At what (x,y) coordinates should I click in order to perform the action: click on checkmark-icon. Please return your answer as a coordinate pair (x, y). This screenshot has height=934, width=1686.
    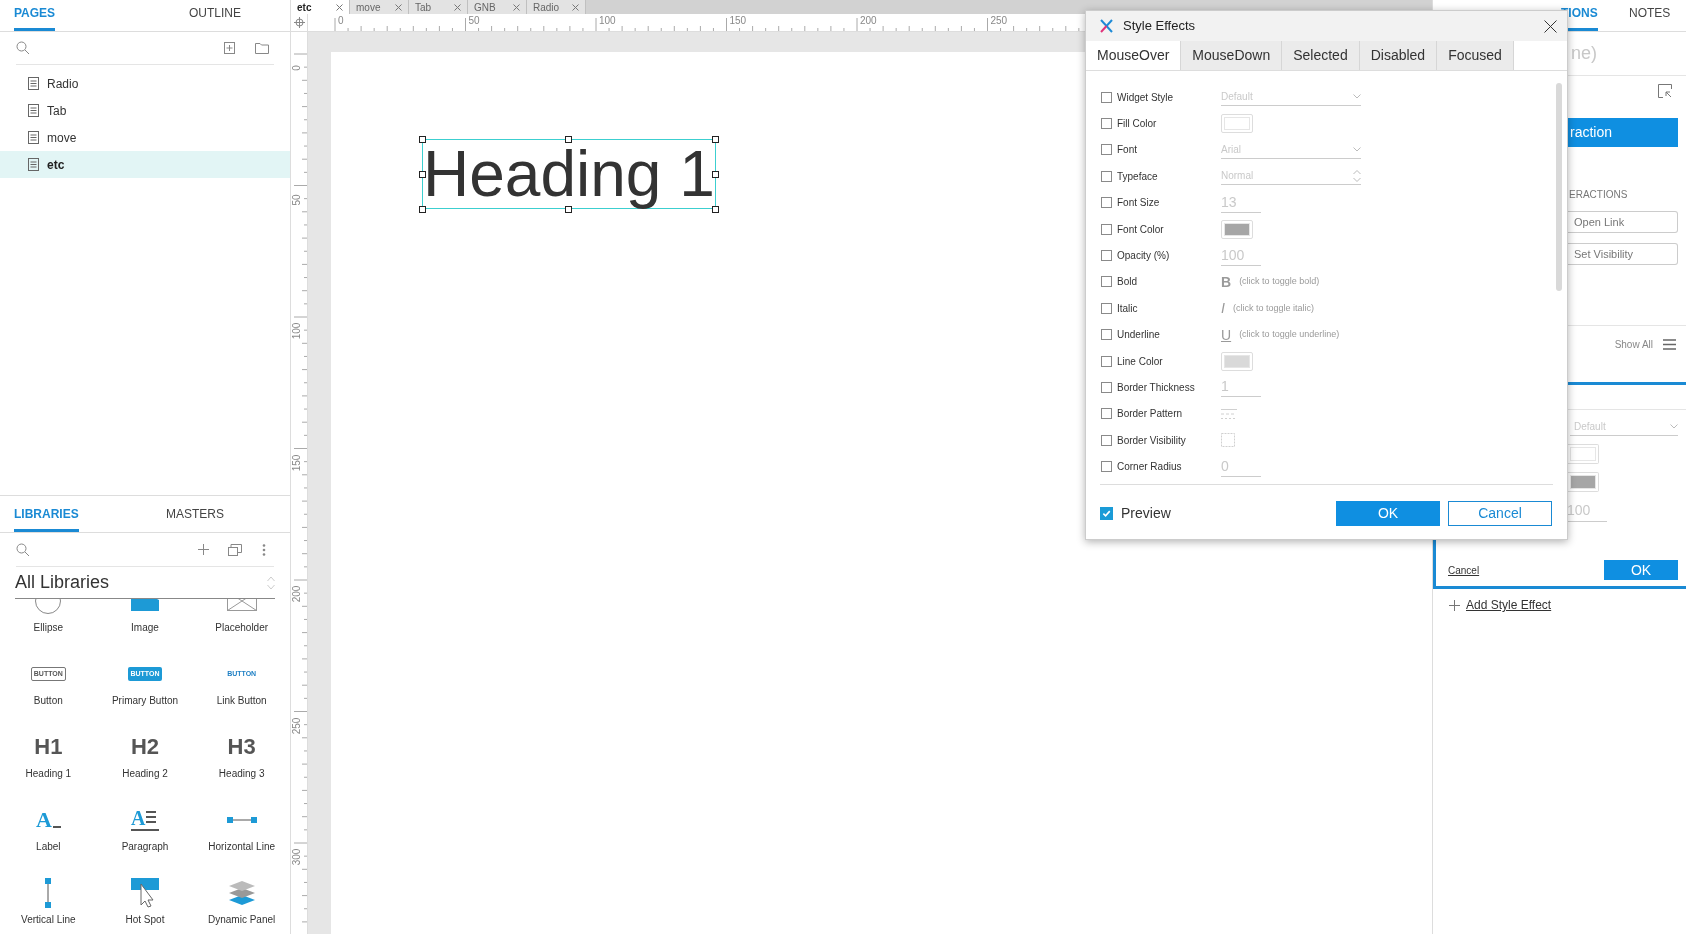
    Looking at the image, I should click on (1106, 513).